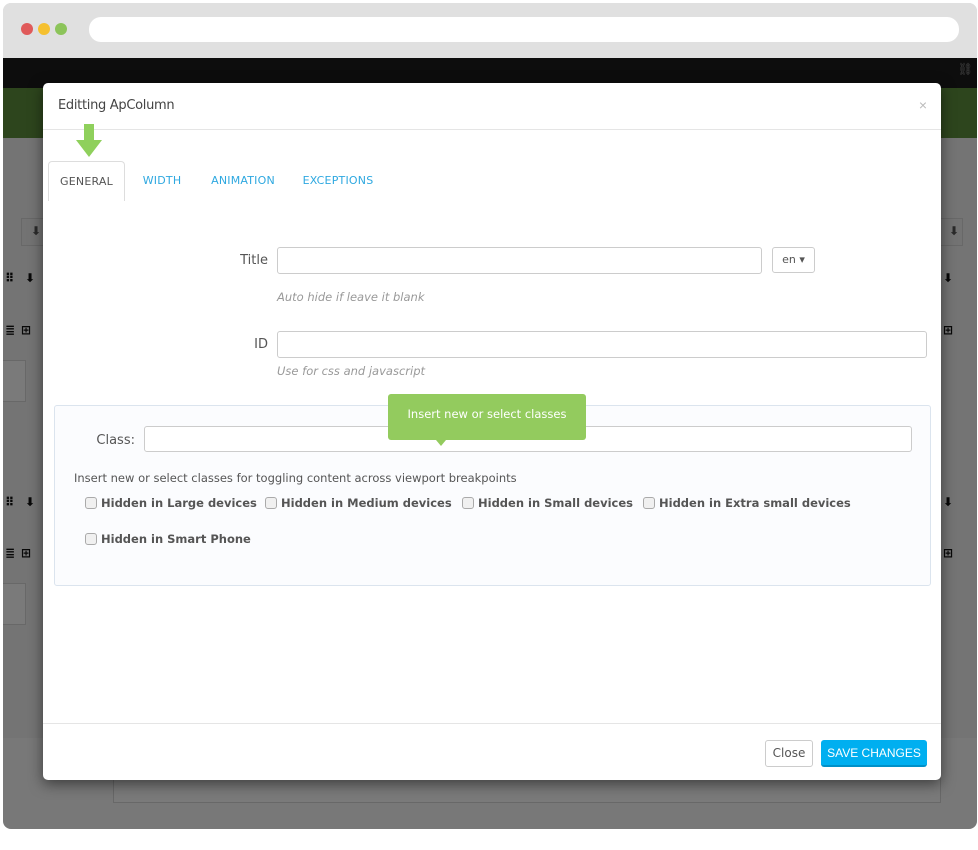  What do you see at coordinates (789, 753) in the screenshot?
I see `close-button: Close` at bounding box center [789, 753].